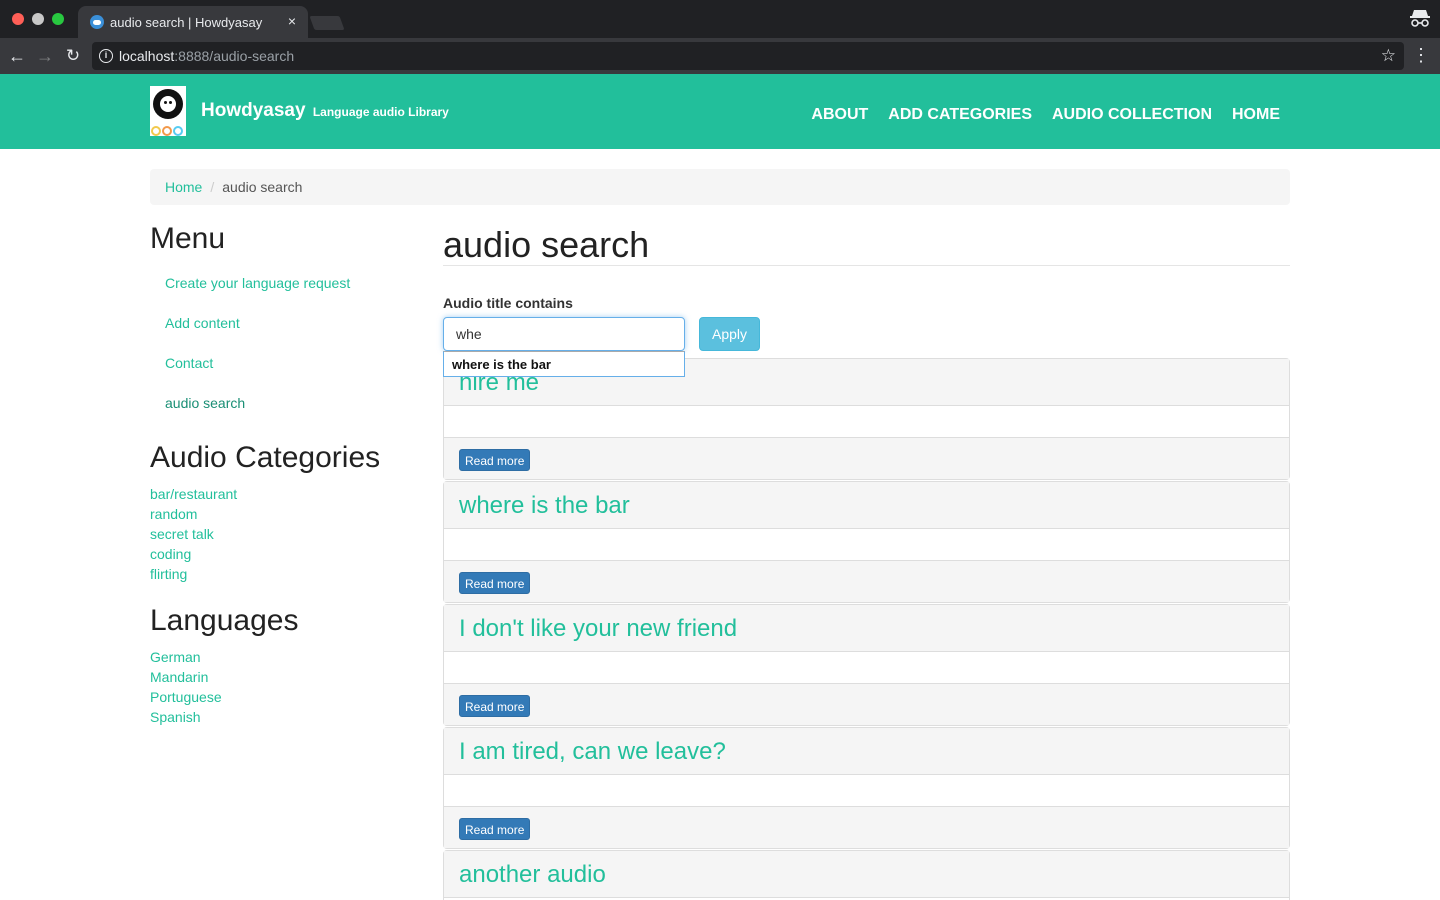 The height and width of the screenshot is (900, 1440). Describe the element at coordinates (280, 333) in the screenshot. I see `menu-item-add-content: Add content` at that location.